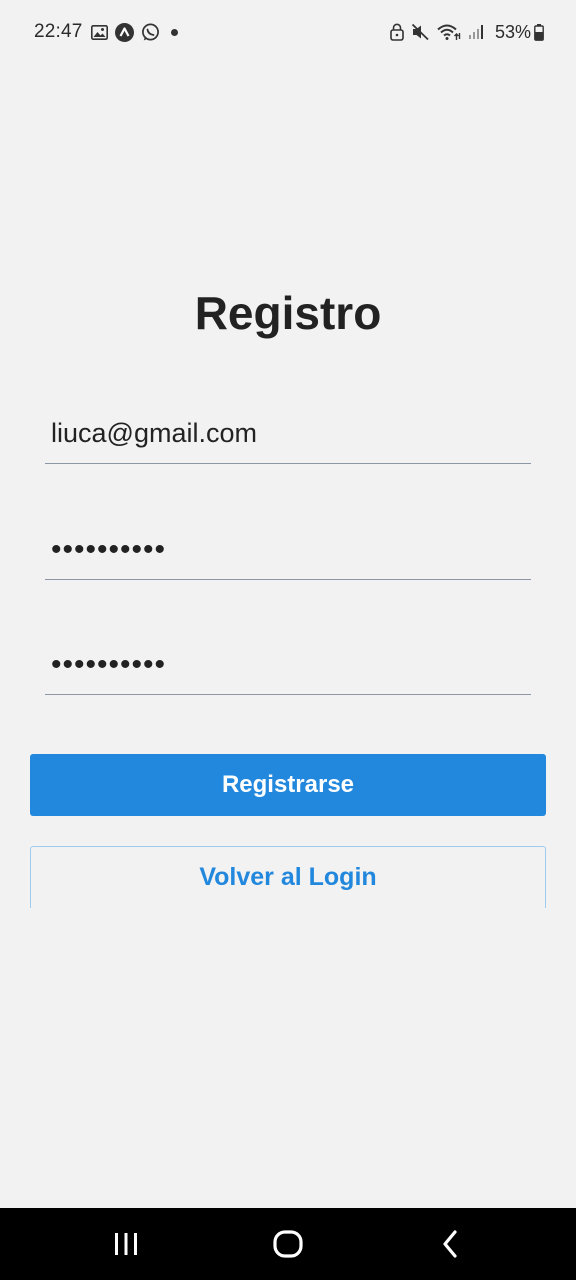 The height and width of the screenshot is (1280, 576). What do you see at coordinates (150, 32) in the screenshot?
I see `whatsapp-icon` at bounding box center [150, 32].